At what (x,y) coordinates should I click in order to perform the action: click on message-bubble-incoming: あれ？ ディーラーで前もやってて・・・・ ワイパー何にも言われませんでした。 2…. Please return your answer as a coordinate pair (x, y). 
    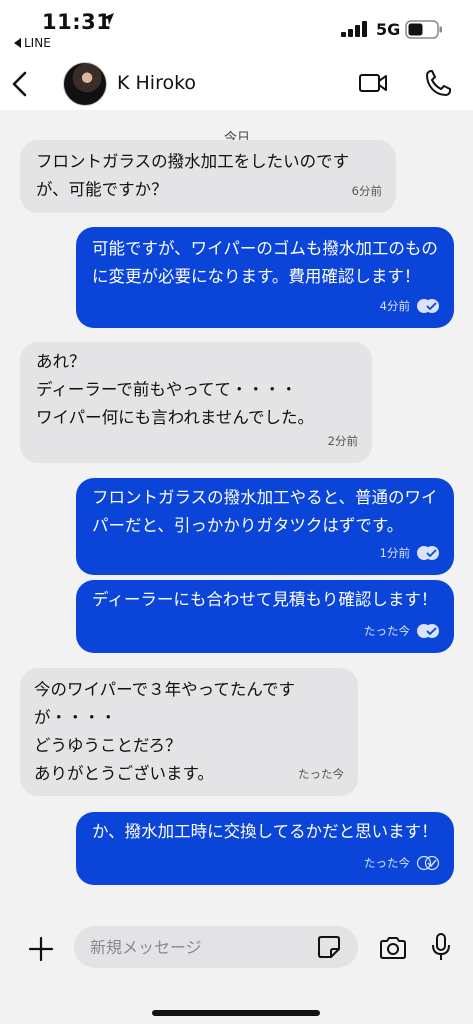
    Looking at the image, I should click on (196, 402).